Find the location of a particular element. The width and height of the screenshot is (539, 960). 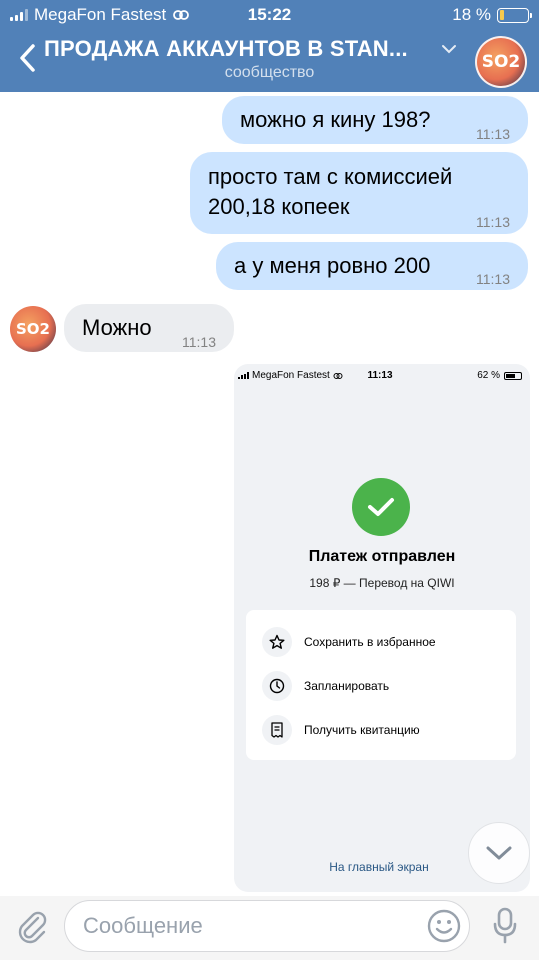

scroll-down-button is located at coordinates (499, 853).